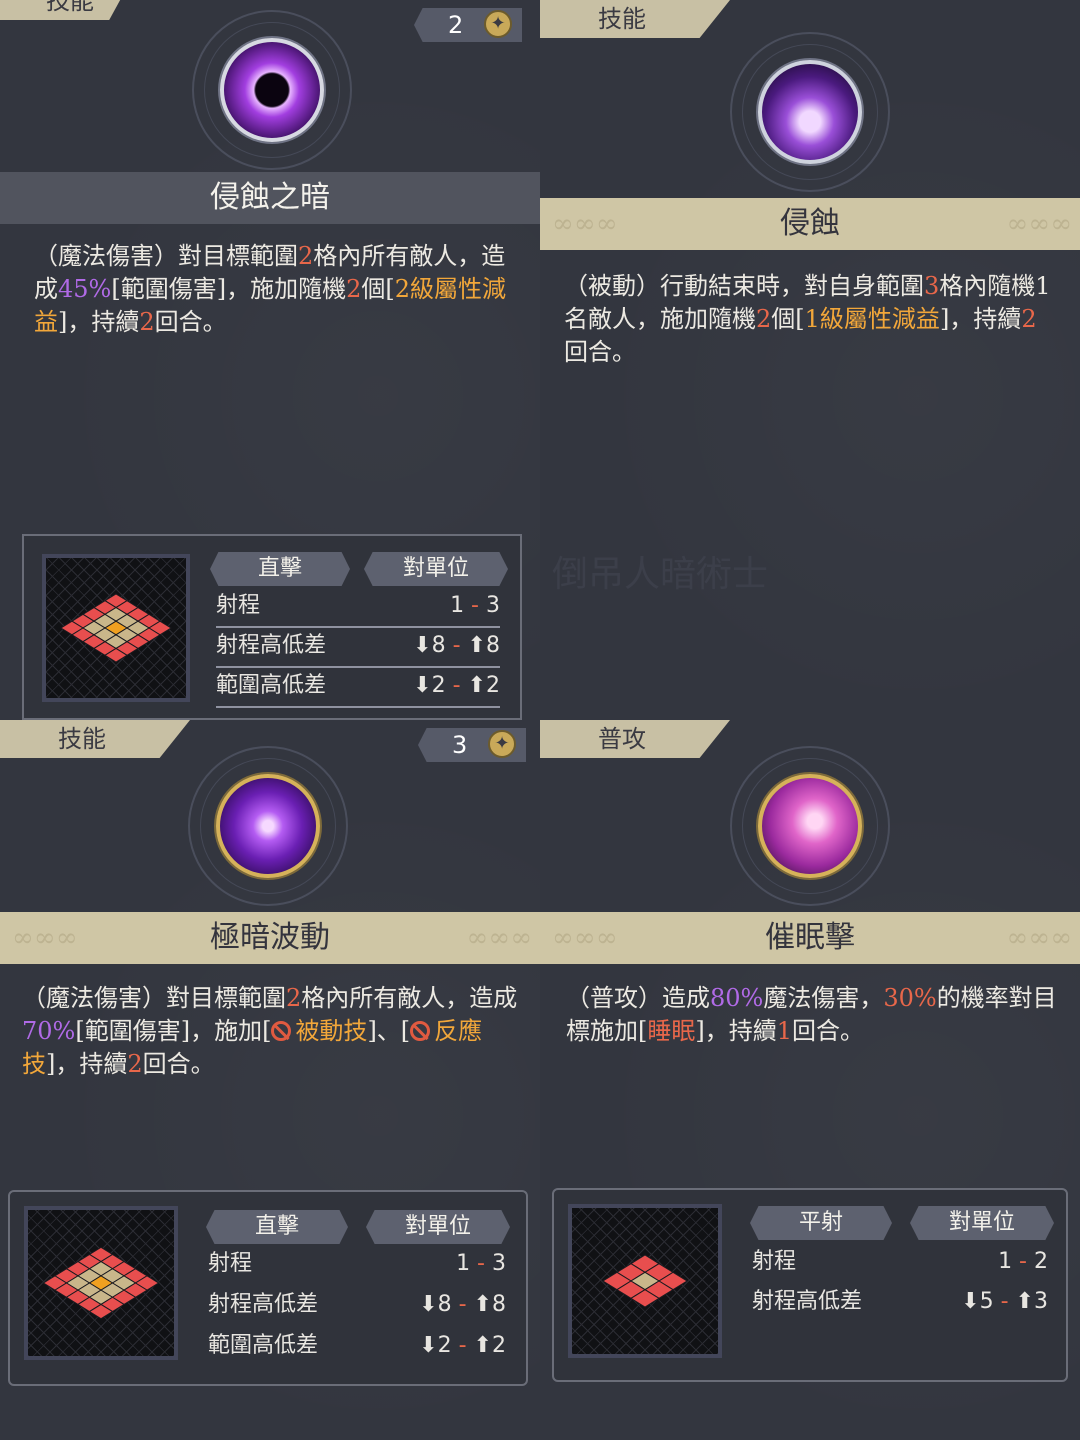  Describe the element at coordinates (813, 1015) in the screenshot. I see `skill-description: （普攻）造成80%魔法傷害，30%的機率對目標施加[睡眠]，持續1回合。` at that location.